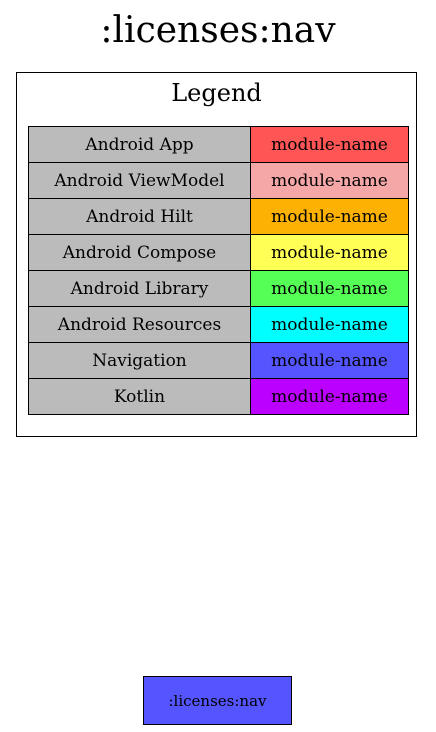  I want to click on legend-row: Navigation module-name, so click(218, 360).